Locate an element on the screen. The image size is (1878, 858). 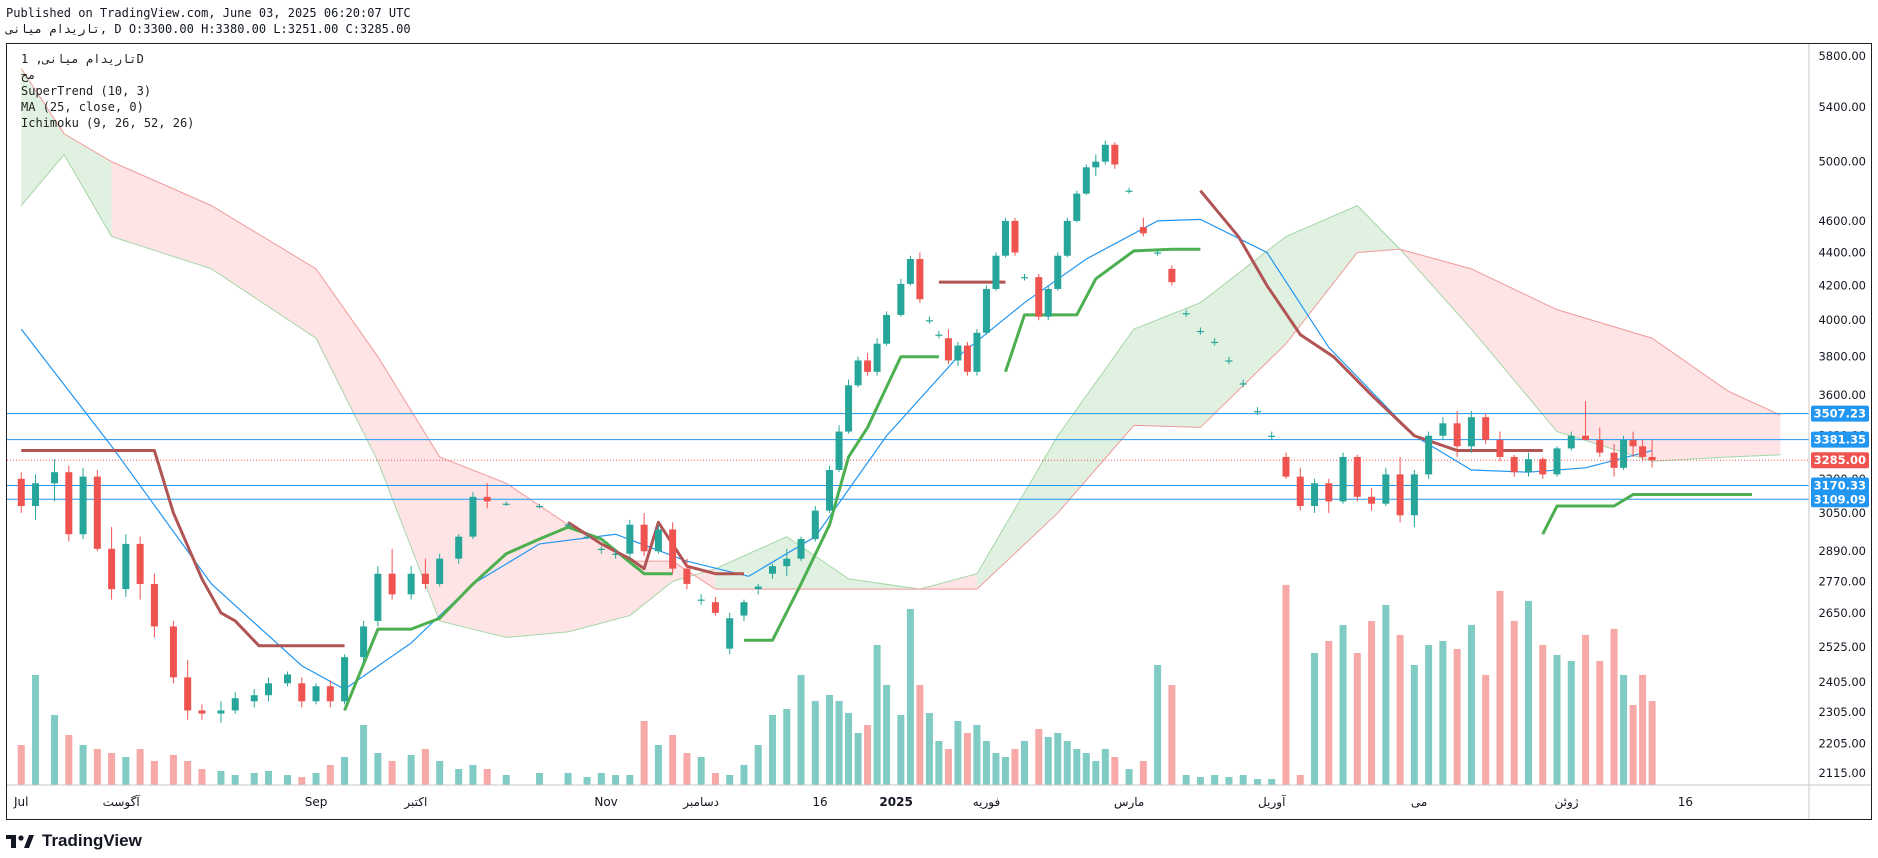
tradingview-logo: TradingView is located at coordinates (74, 841).